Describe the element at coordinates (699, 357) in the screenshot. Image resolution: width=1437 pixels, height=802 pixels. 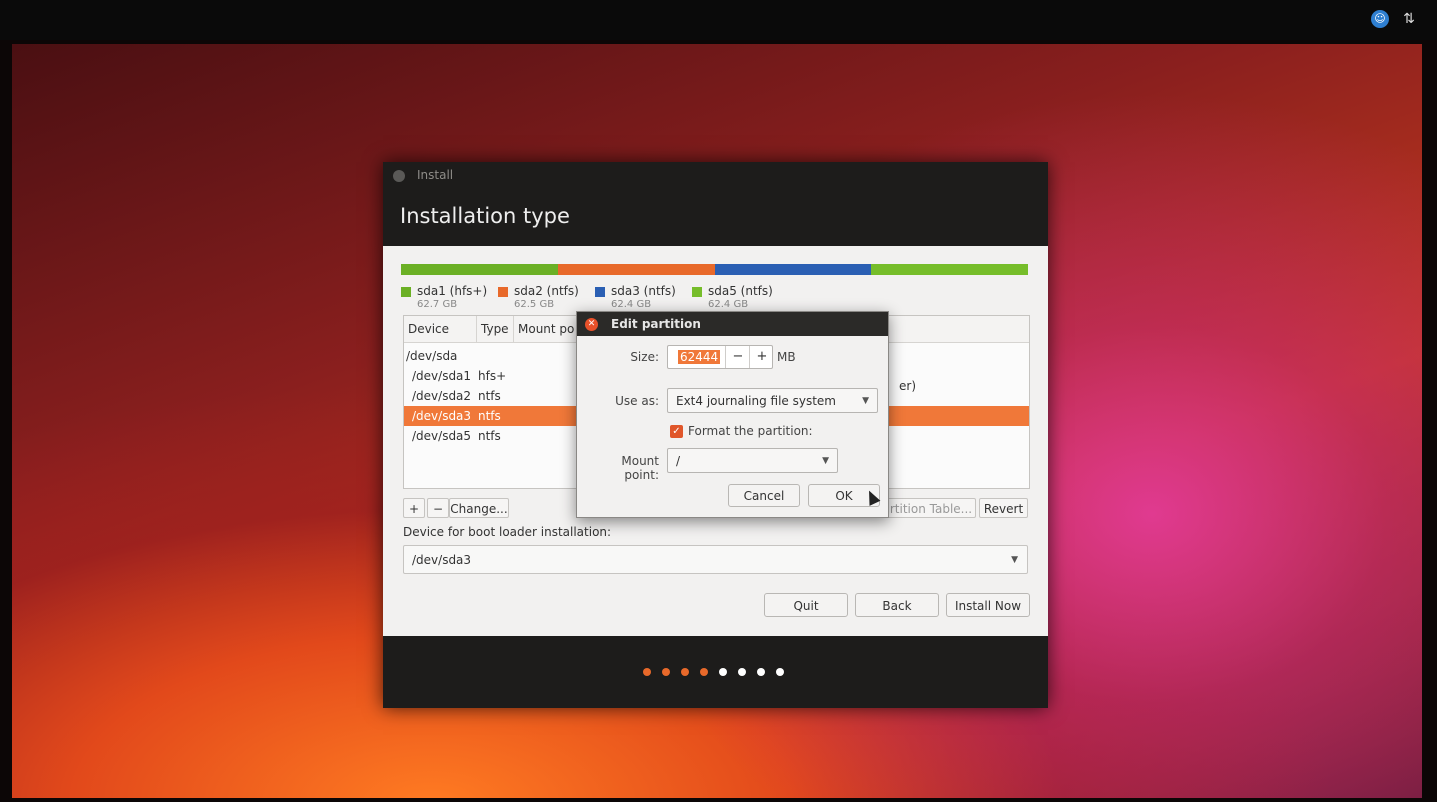
I see `size-value: 62444` at that location.